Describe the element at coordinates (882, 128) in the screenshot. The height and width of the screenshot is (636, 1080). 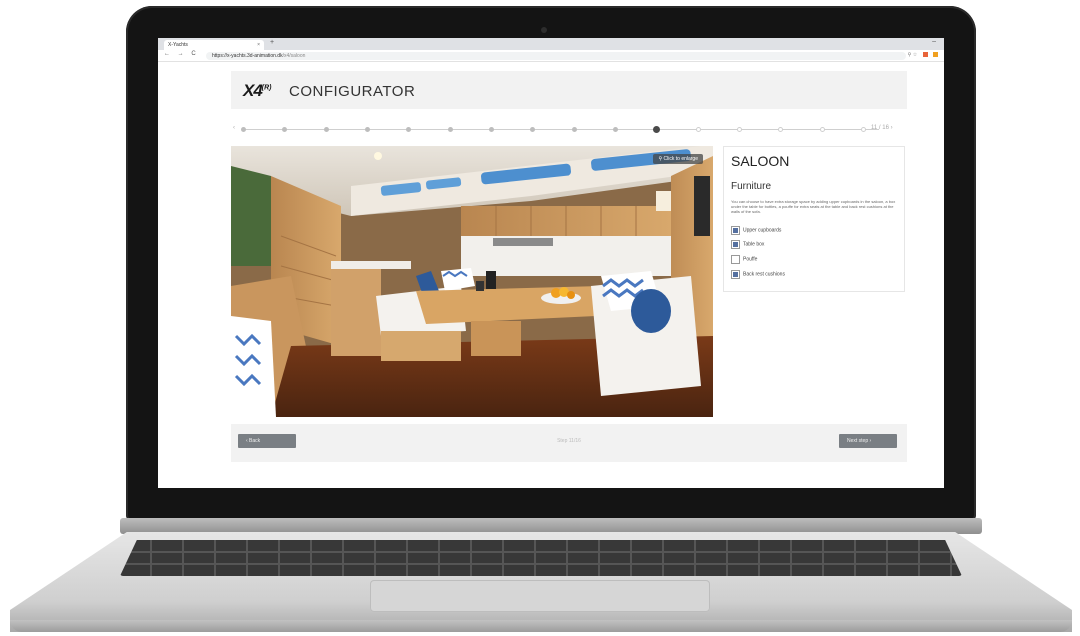
I see `step-count: 11 / 16 ›` at that location.